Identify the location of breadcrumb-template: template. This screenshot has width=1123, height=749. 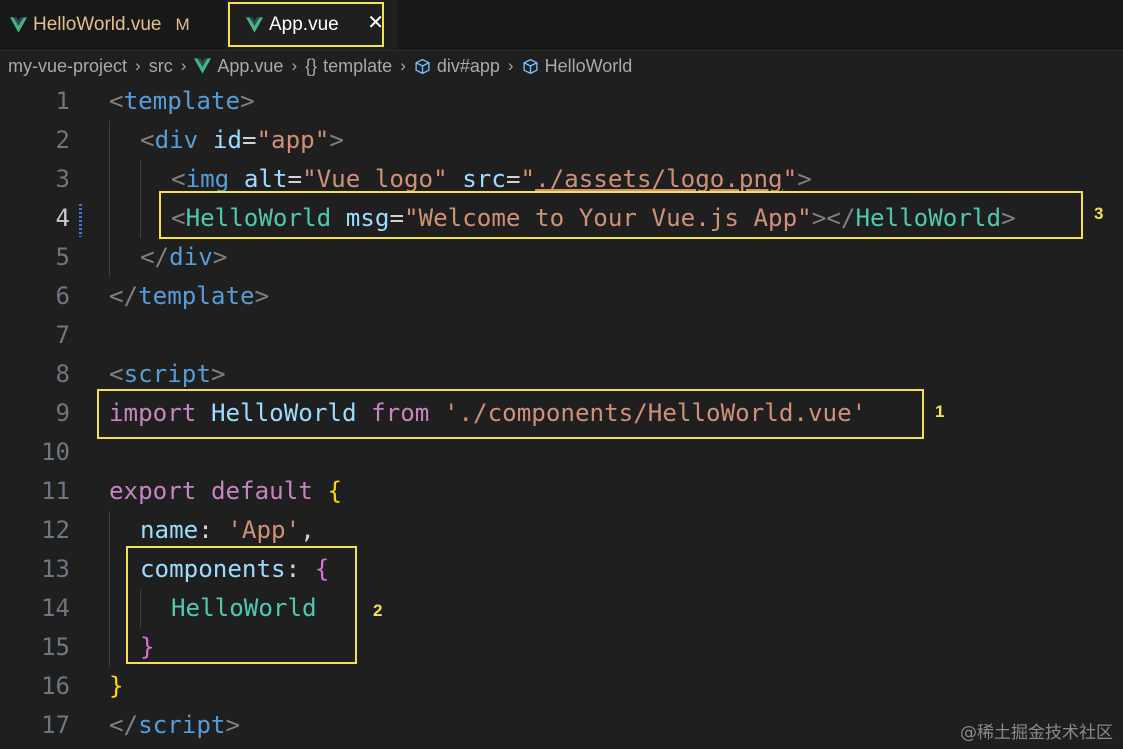
(357, 66).